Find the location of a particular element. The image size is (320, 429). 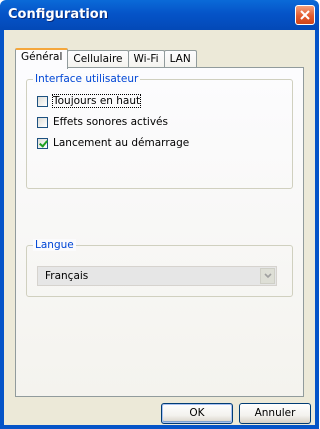

language-dropdown-button is located at coordinates (267, 276).